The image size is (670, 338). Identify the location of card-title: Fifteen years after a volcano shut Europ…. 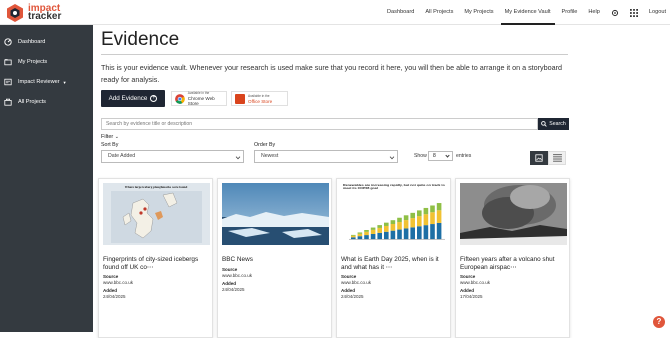
(512, 263).